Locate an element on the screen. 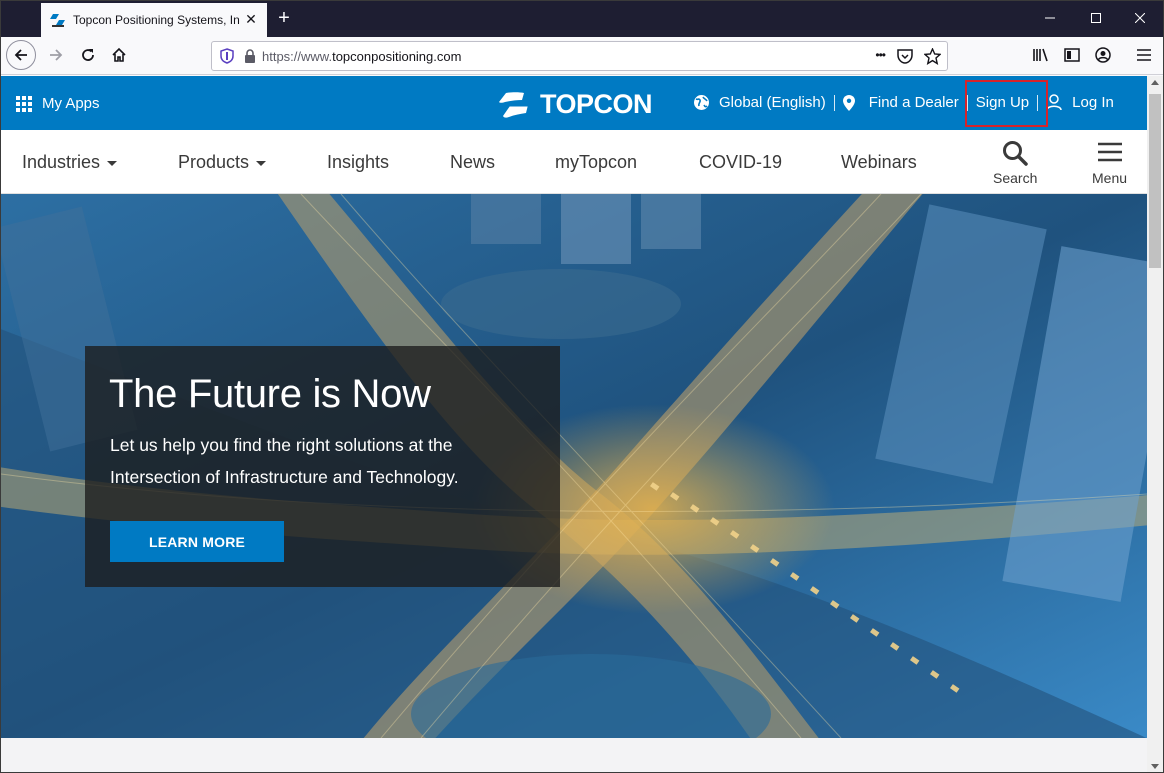  reload-button is located at coordinates (88, 55).